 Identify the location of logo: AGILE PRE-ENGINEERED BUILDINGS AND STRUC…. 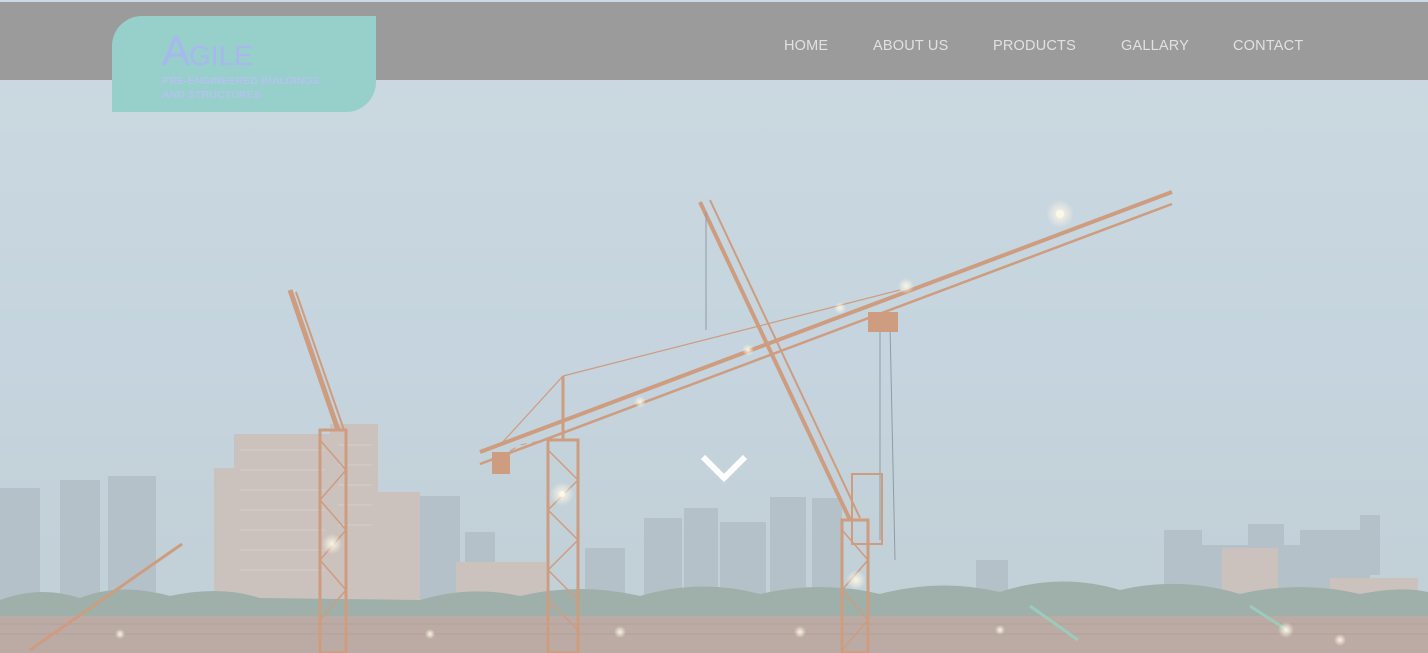
(244, 64).